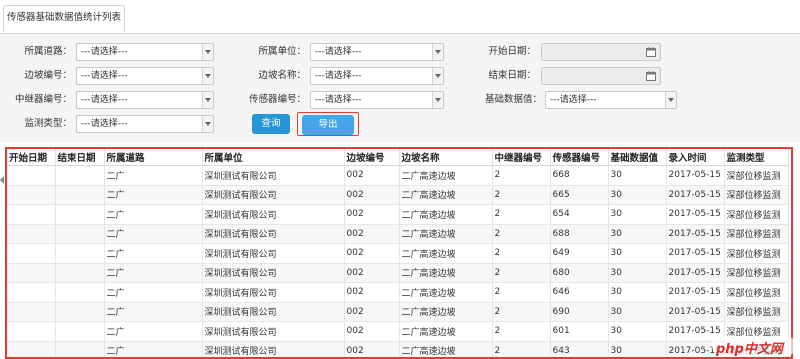 This screenshot has width=800, height=359. I want to click on header-unit: 所属单位, so click(273, 157).